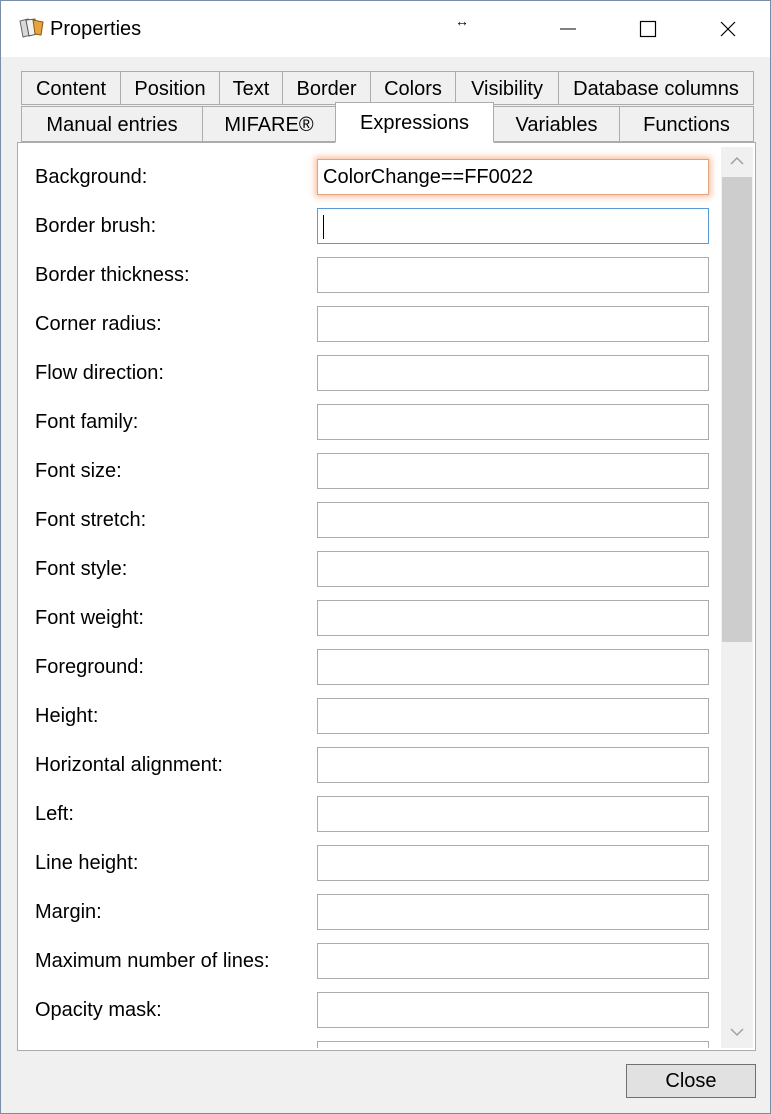 The image size is (771, 1114). I want to click on label-maximum-number-of-lines: Maximum number of lines:, so click(152, 961).